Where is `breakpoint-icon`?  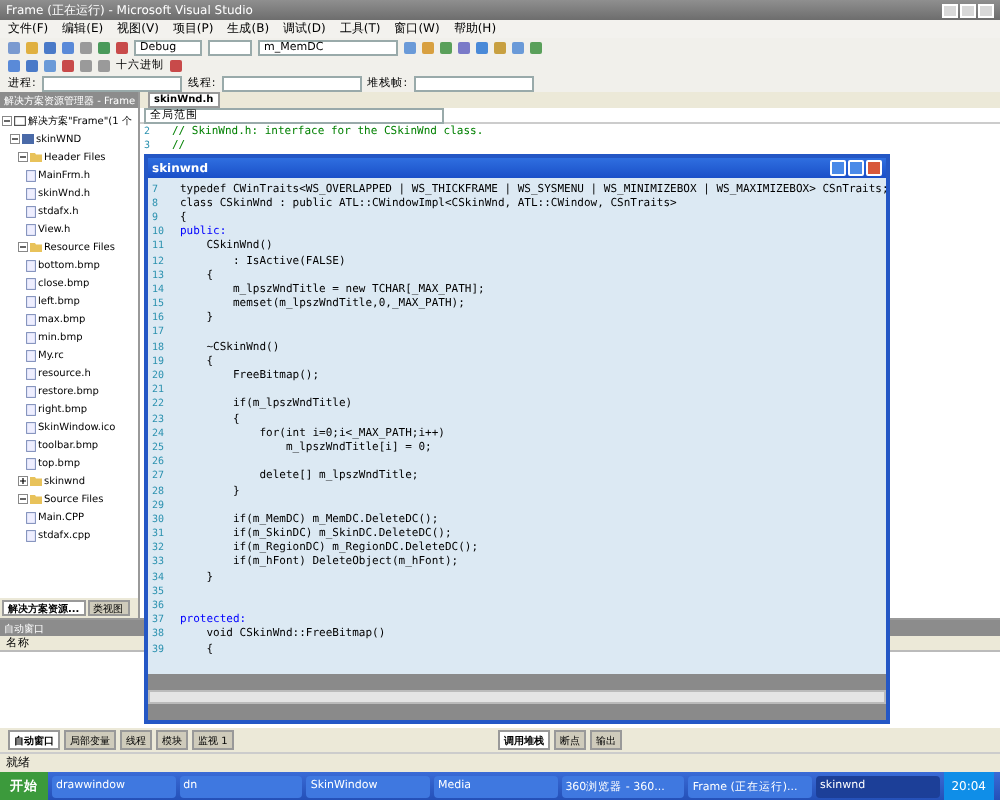 breakpoint-icon is located at coordinates (176, 65).